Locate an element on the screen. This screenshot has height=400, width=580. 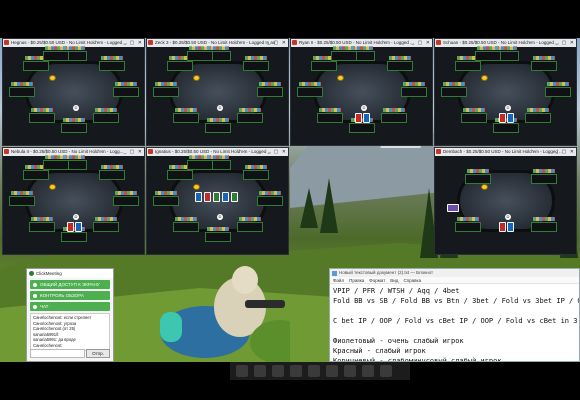
menu-item: Справка is located at coordinates (412, 280).